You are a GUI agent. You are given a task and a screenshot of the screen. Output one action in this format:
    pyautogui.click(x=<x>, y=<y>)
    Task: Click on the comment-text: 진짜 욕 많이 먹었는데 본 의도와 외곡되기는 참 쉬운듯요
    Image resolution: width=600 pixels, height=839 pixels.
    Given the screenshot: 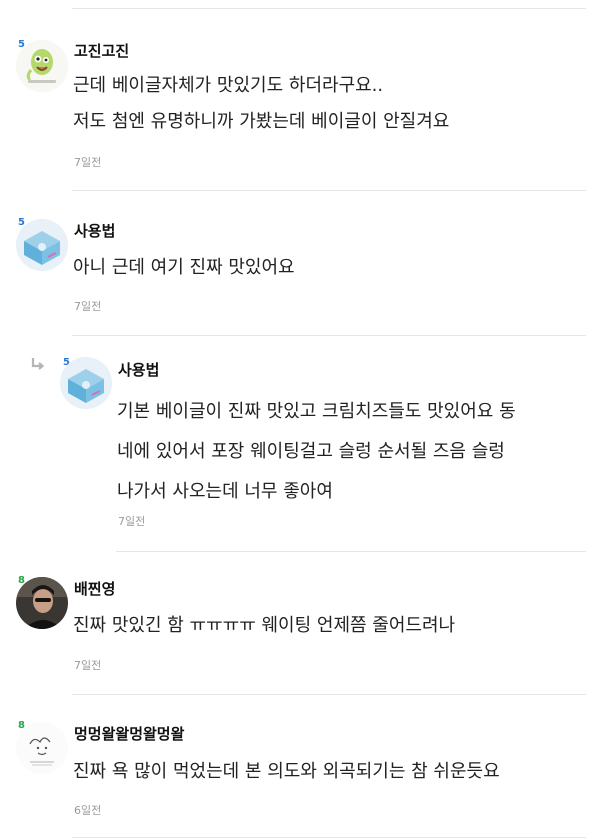 What is the action you would take?
    pyautogui.click(x=286, y=772)
    